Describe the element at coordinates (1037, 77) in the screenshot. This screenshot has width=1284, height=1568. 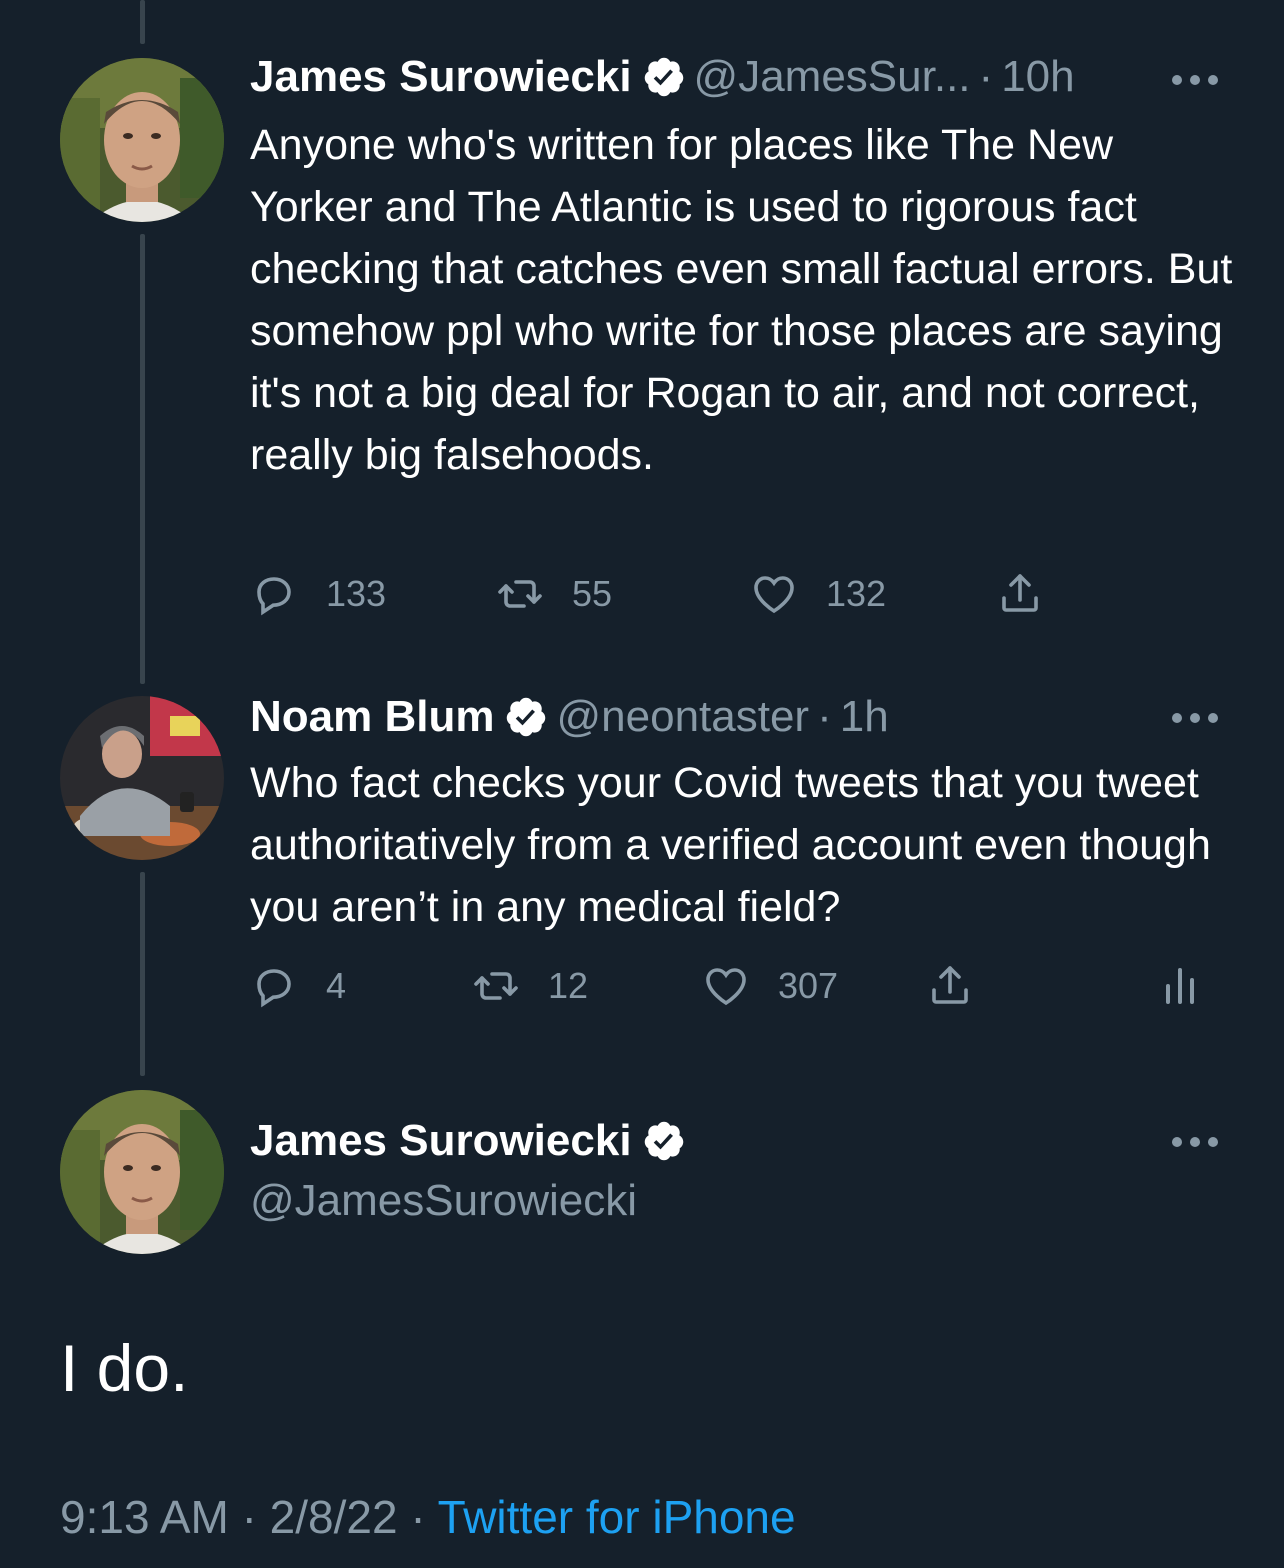
I see `tweet-time: 10h` at that location.